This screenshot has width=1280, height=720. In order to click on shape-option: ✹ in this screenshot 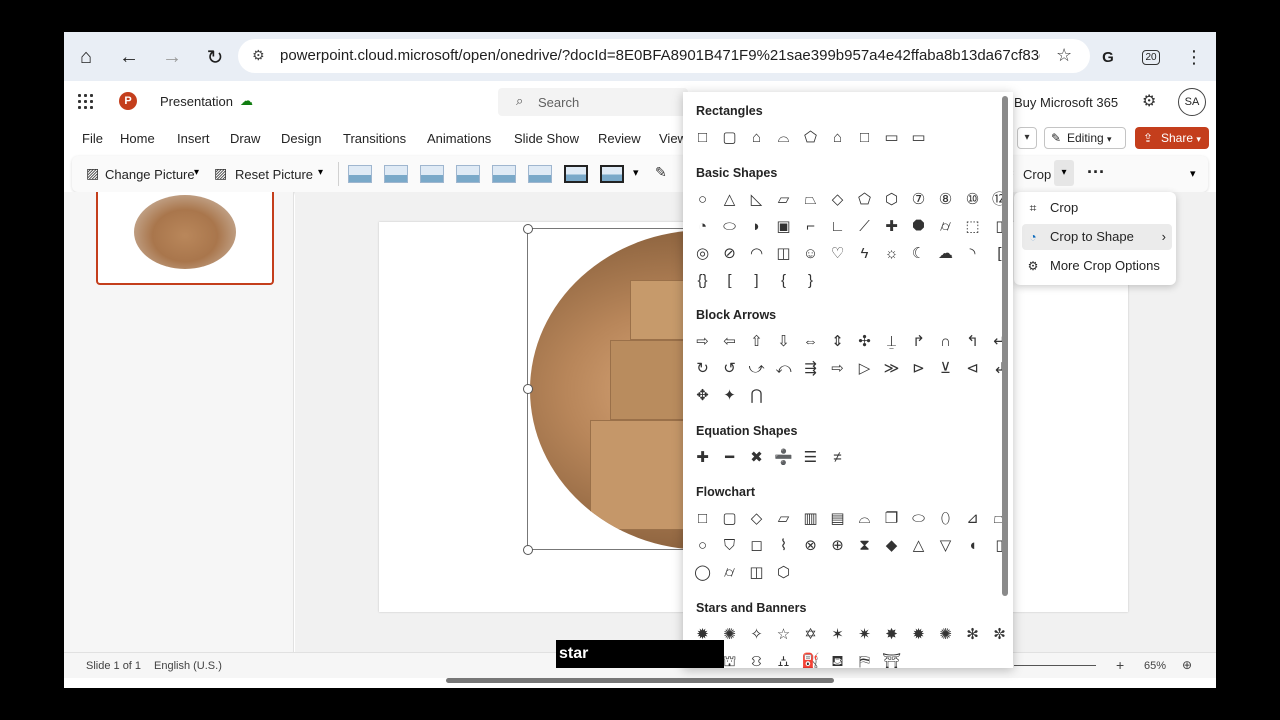, I will do `click(918, 635)`.